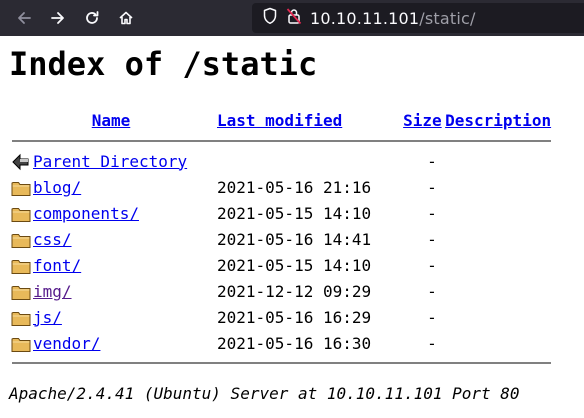 Image resolution: width=584 pixels, height=418 pixels. I want to click on table-row: font/2021-05-15 14:10 -, so click(280, 265).